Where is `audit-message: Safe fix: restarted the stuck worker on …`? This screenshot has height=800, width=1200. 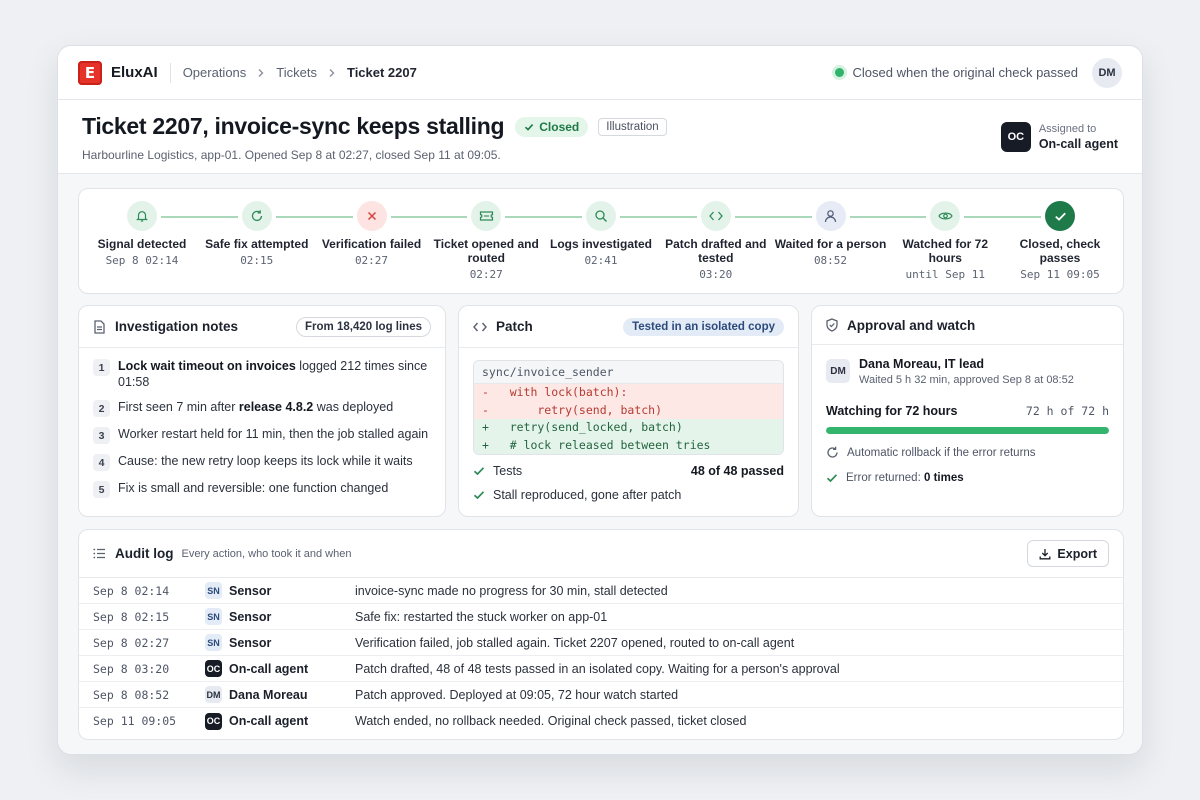 audit-message: Safe fix: restarted the stuck worker on … is located at coordinates (481, 616).